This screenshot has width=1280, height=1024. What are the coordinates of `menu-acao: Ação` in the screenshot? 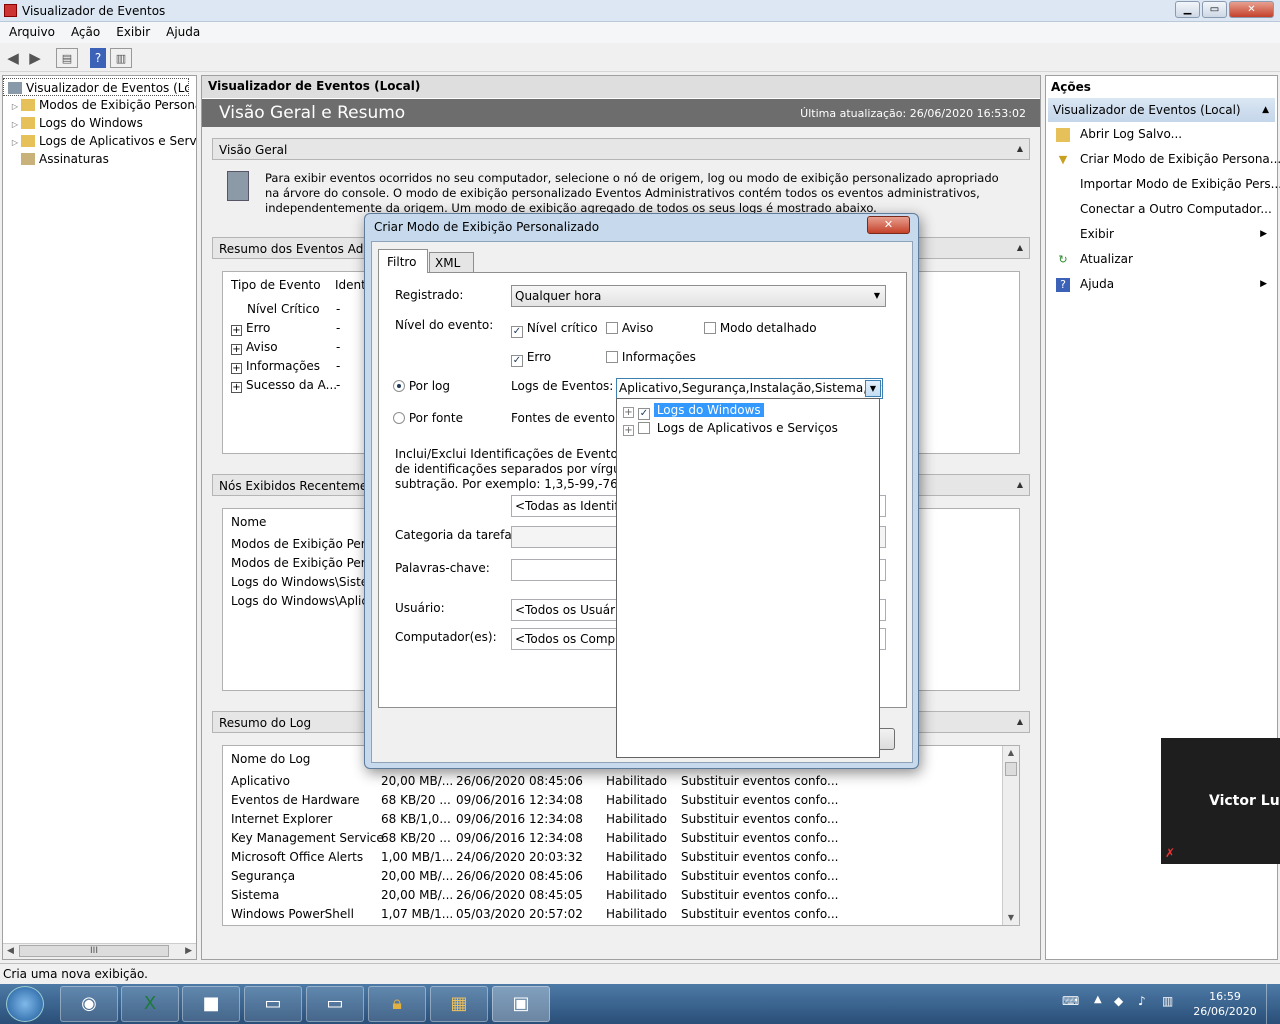 It's located at (84, 30).